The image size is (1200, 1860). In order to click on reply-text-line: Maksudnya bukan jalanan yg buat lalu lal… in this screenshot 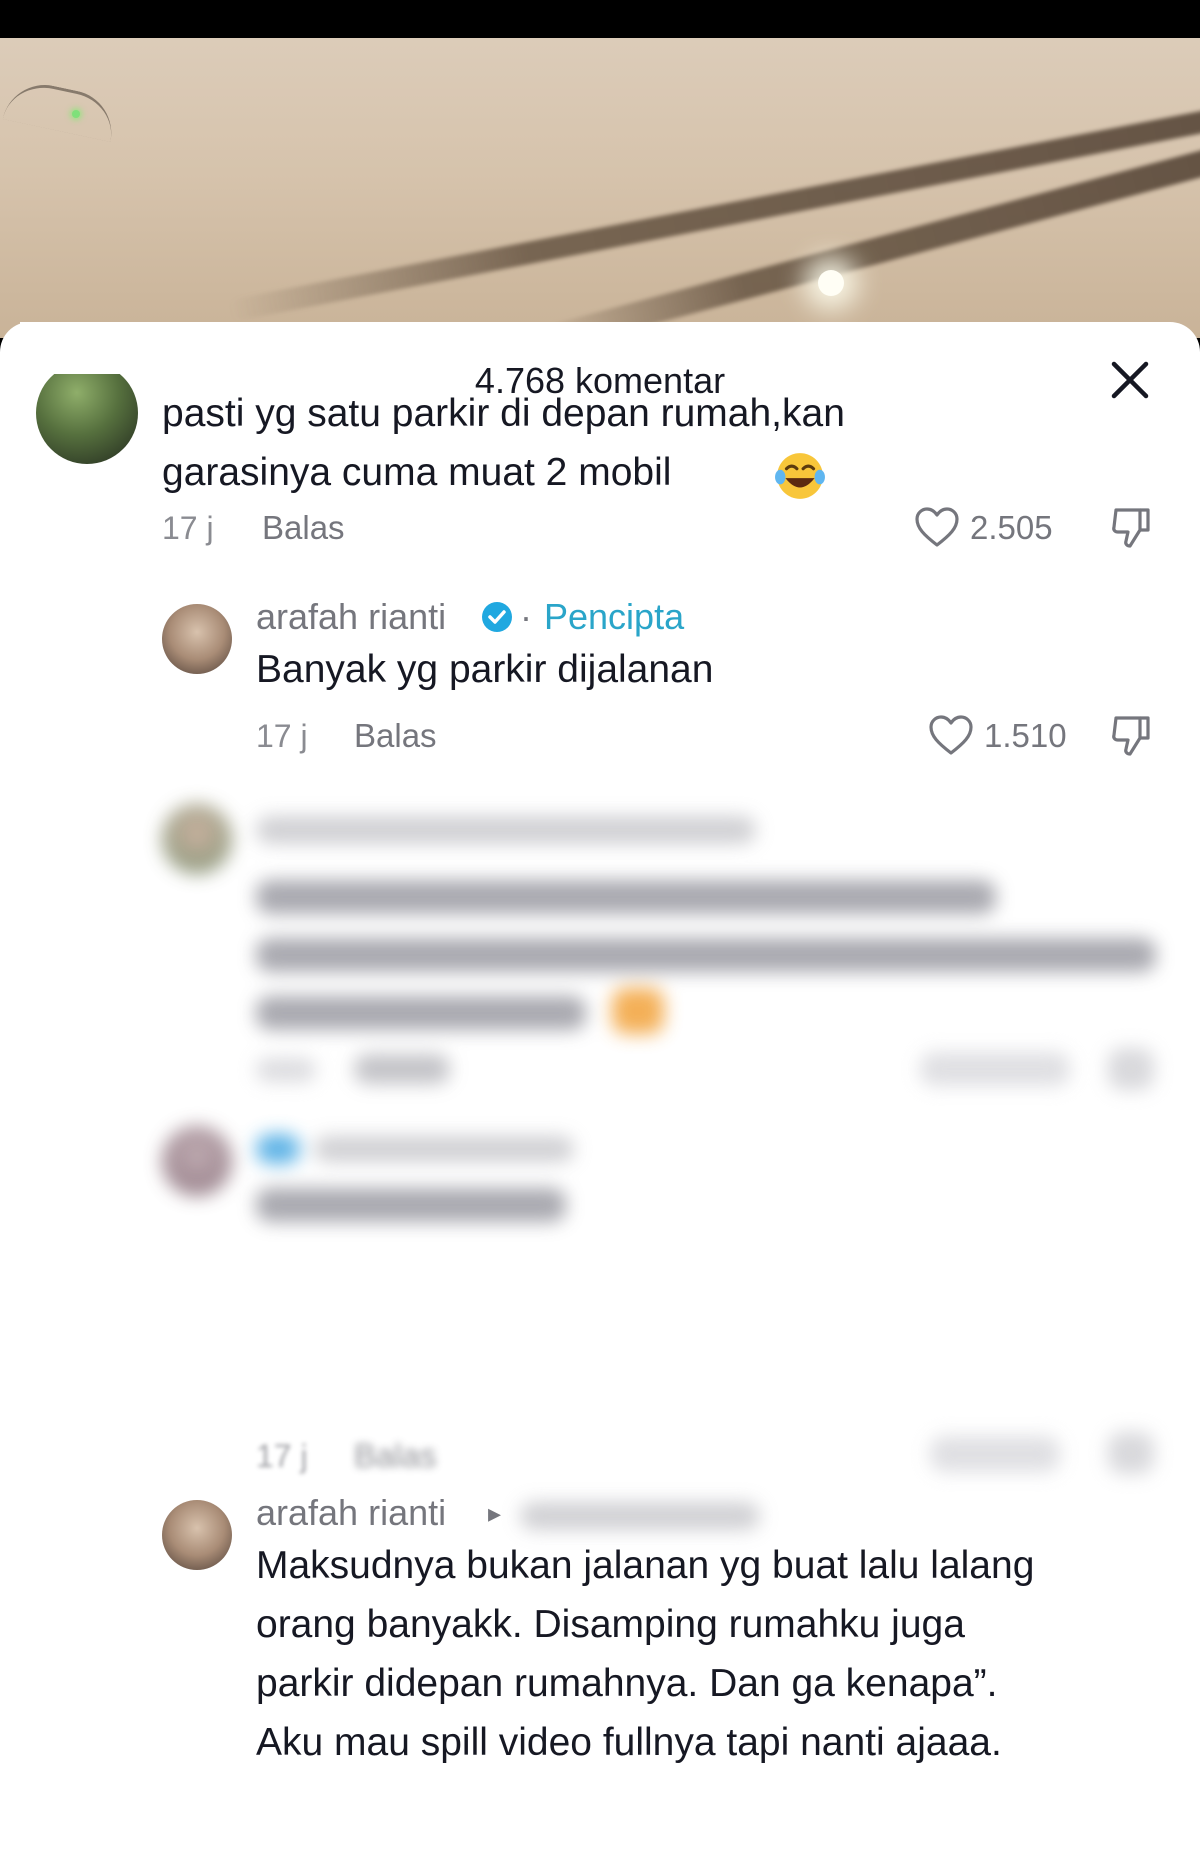, I will do `click(645, 1565)`.